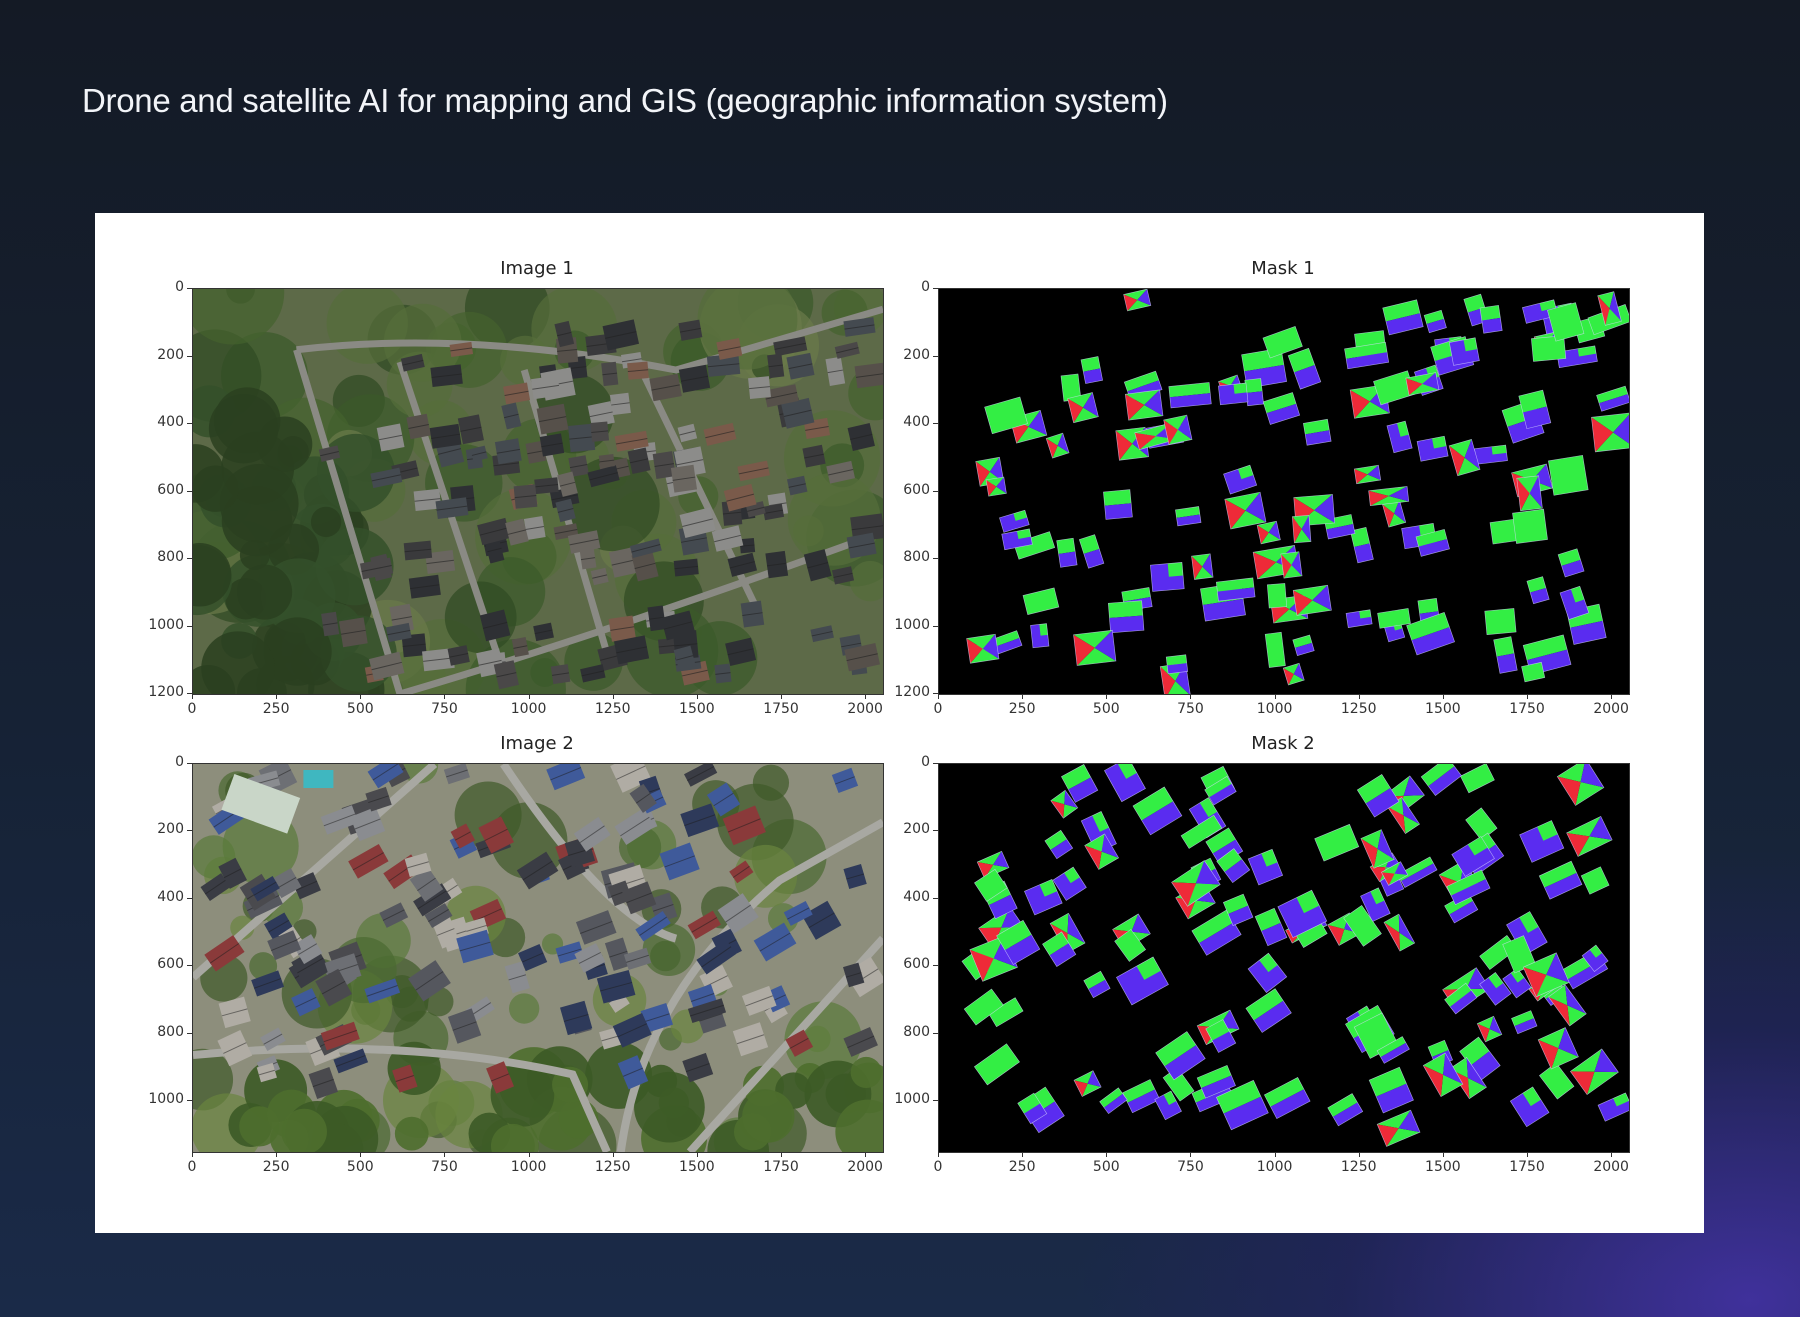  Describe the element at coordinates (912, 624) in the screenshot. I see `y-tick-label: 1000` at that location.